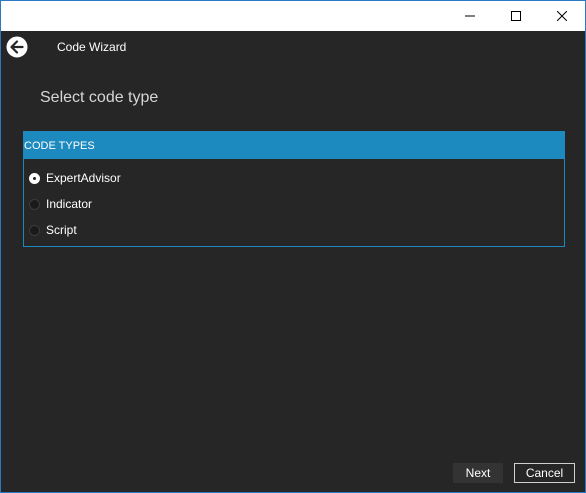 This screenshot has width=586, height=493. I want to click on radio-label-script: Script, so click(61, 230).